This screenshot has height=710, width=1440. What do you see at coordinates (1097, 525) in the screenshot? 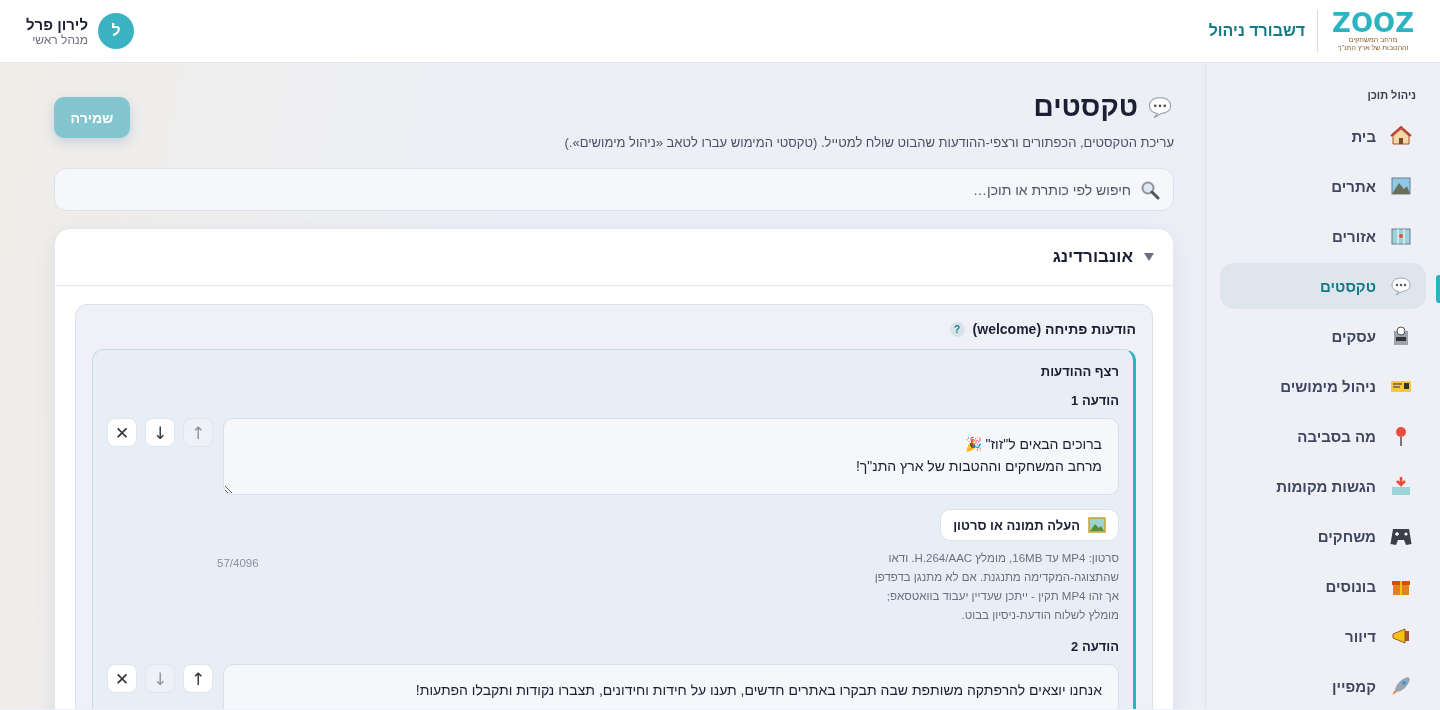
I see `picture-icon` at bounding box center [1097, 525].